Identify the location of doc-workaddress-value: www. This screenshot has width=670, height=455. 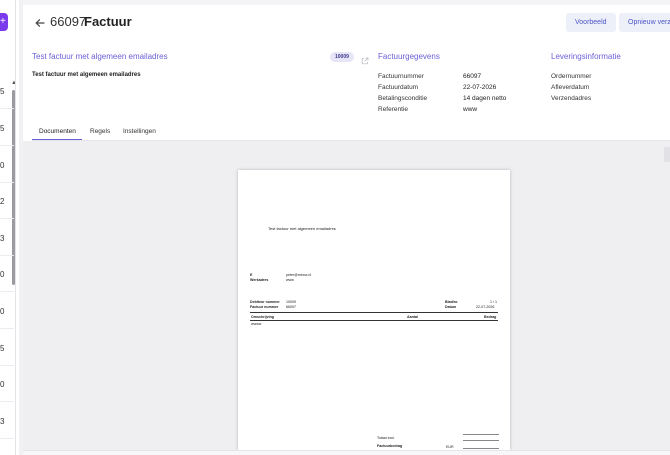
(290, 280).